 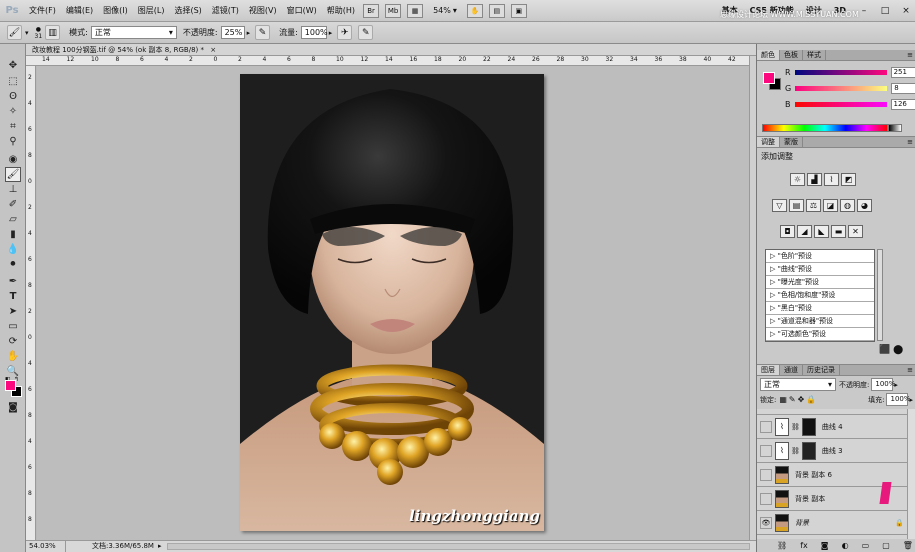 I want to click on tab-adjustments: 调整, so click(x=768, y=142).